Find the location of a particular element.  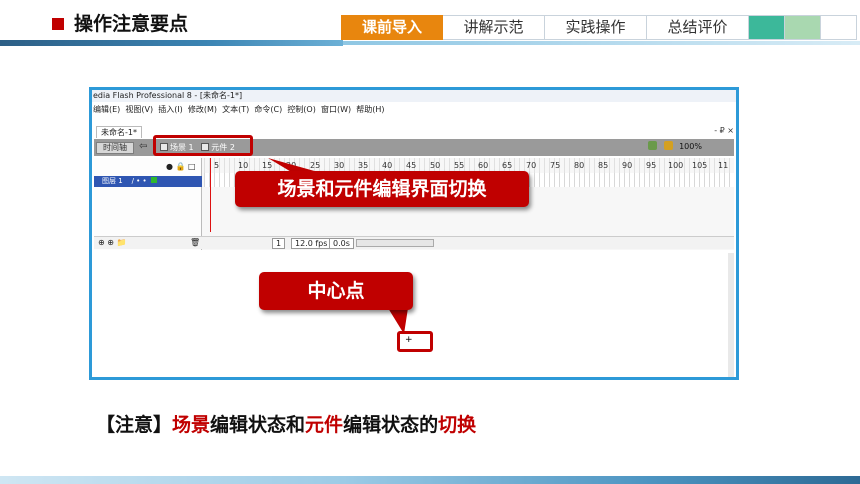

menu-control: 控制(O) is located at coordinates (301, 109).